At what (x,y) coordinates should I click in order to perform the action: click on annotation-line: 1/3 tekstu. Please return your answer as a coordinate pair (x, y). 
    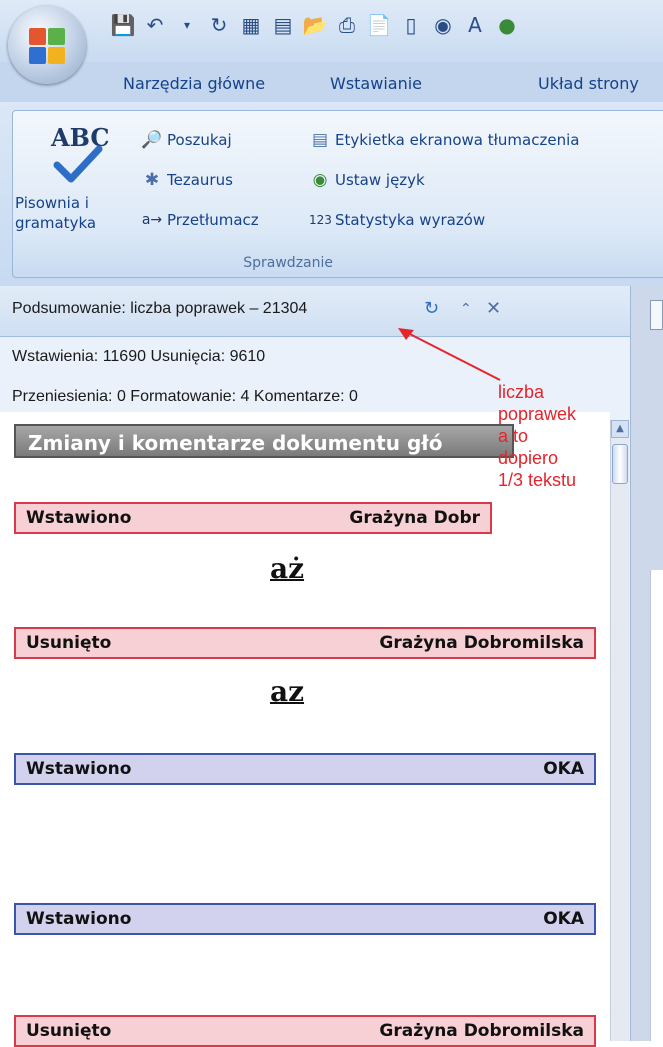
    Looking at the image, I should click on (537, 480).